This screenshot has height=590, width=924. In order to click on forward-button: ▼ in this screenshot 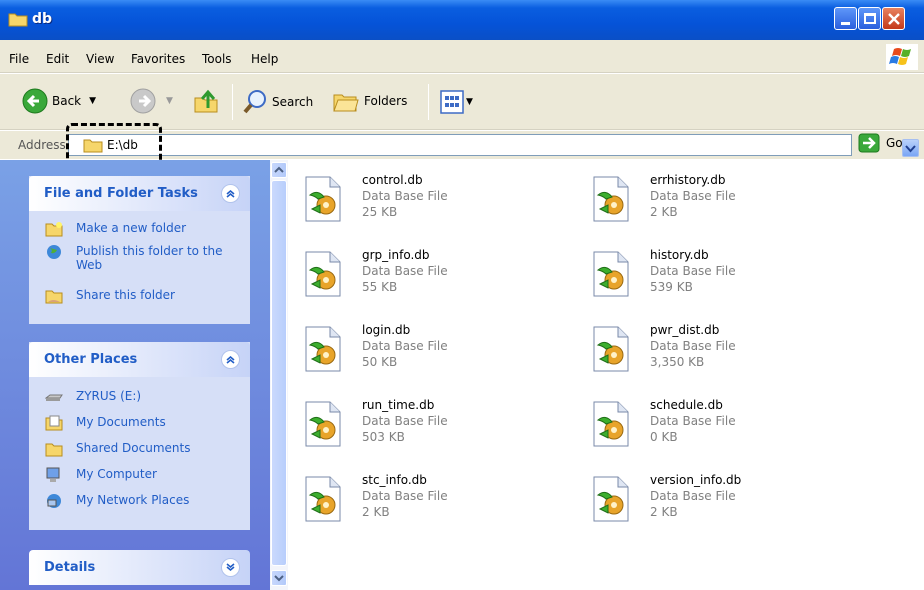, I will do `click(151, 101)`.